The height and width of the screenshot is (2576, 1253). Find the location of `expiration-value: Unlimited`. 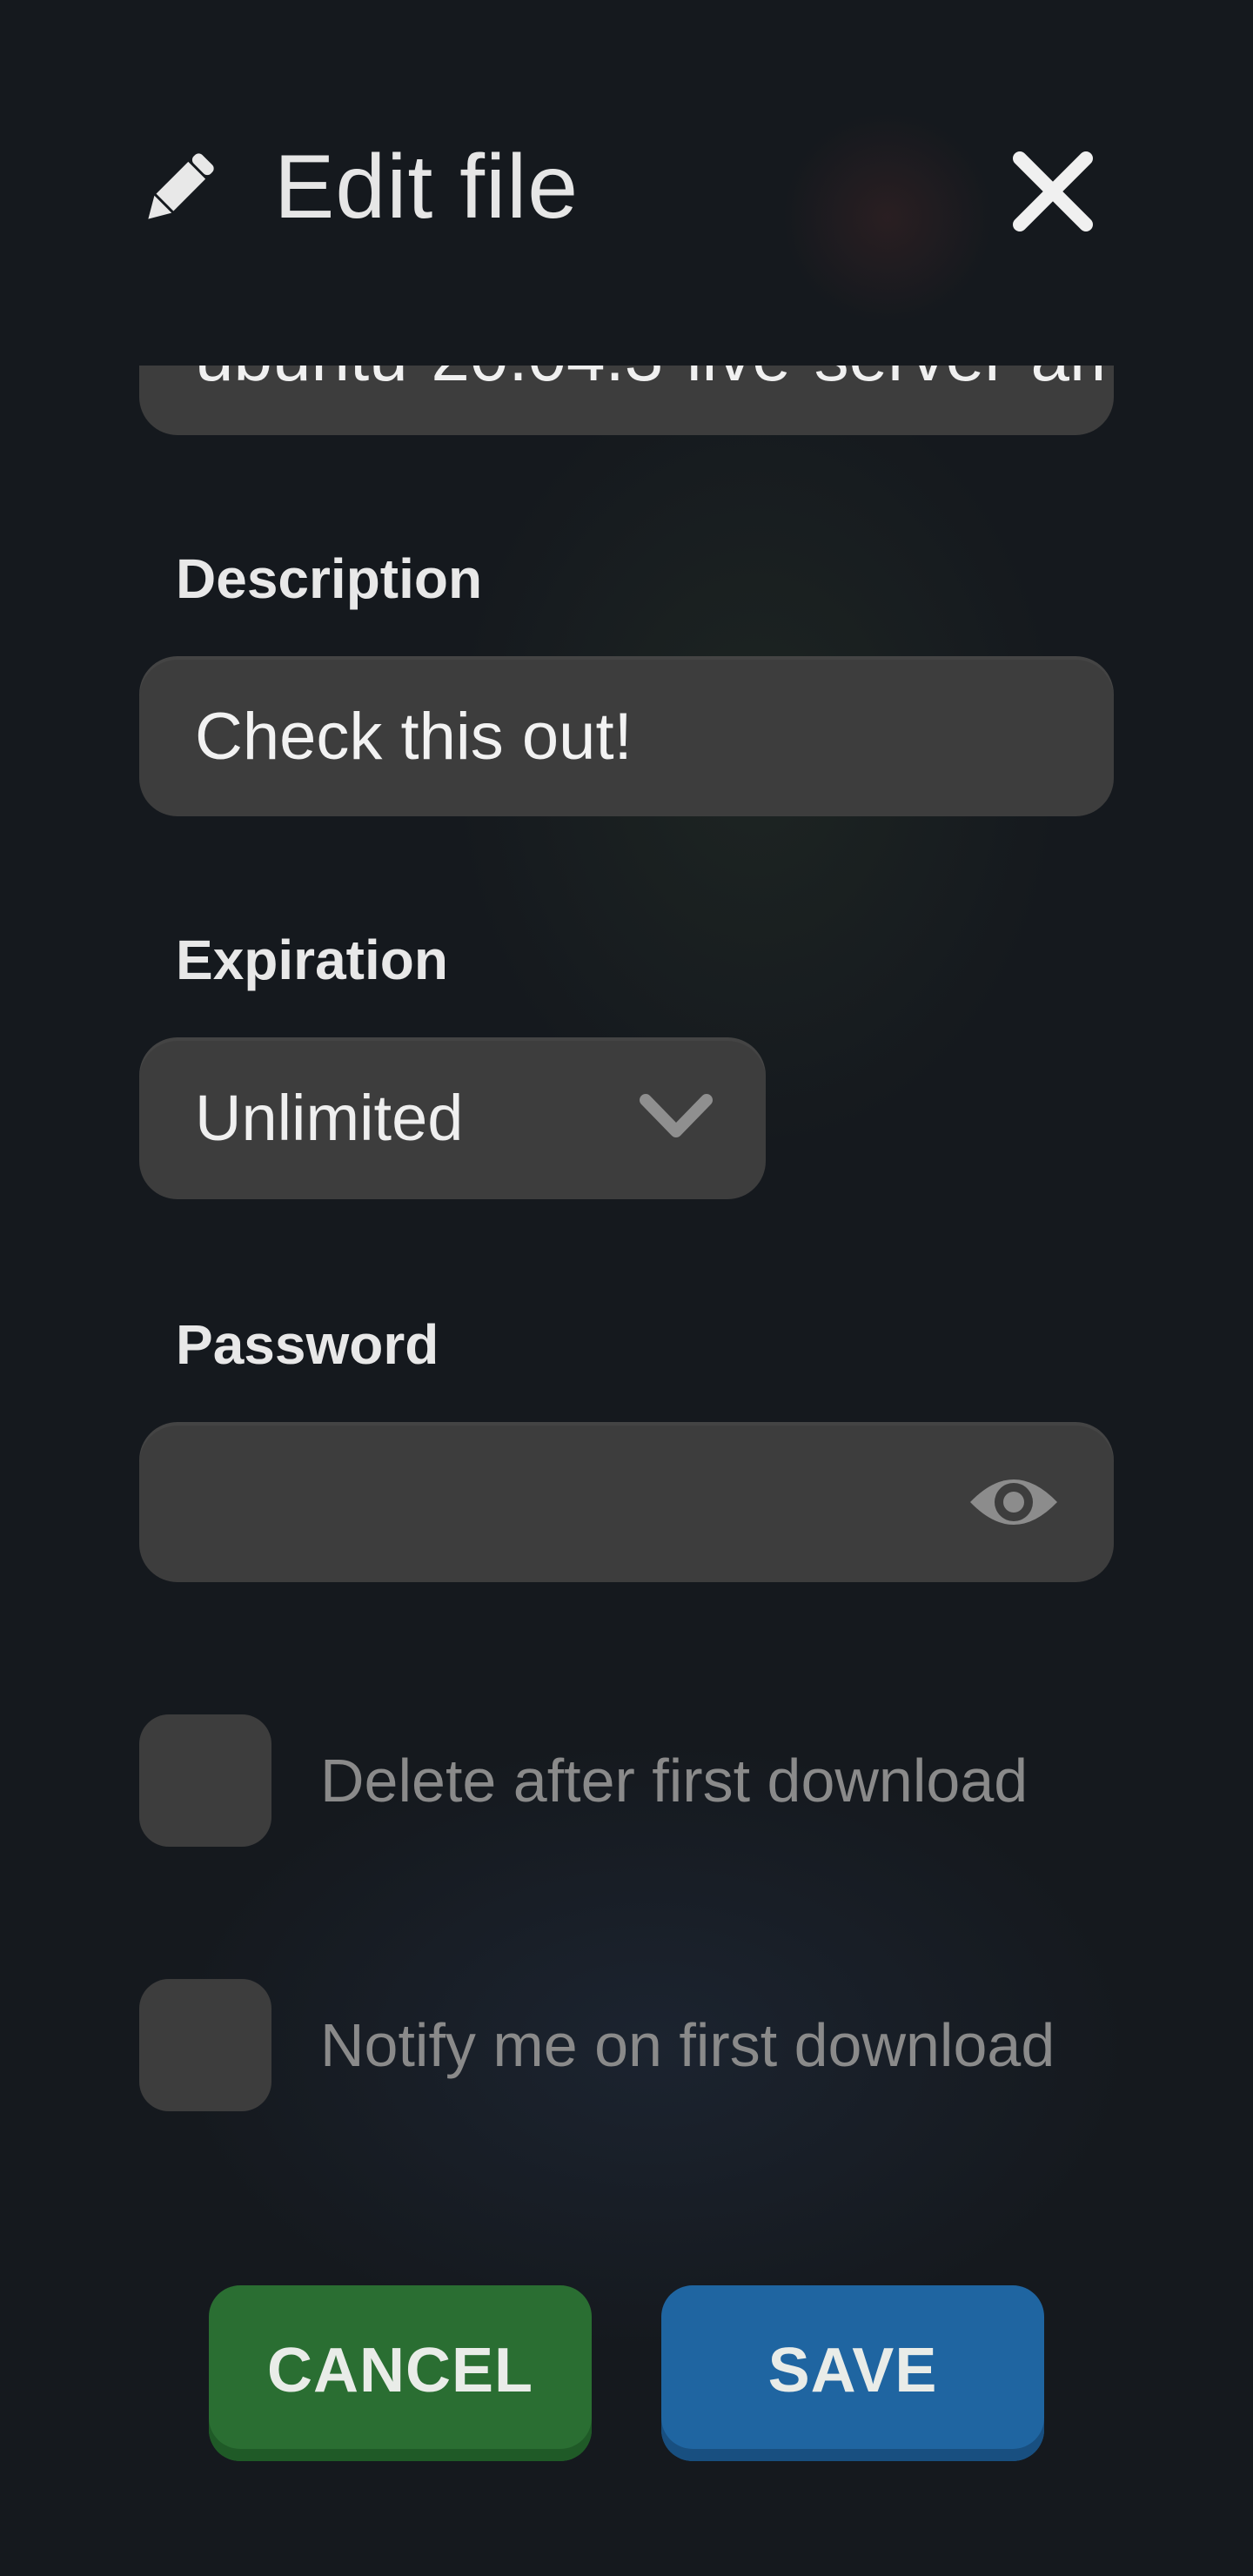

expiration-value: Unlimited is located at coordinates (329, 1118).